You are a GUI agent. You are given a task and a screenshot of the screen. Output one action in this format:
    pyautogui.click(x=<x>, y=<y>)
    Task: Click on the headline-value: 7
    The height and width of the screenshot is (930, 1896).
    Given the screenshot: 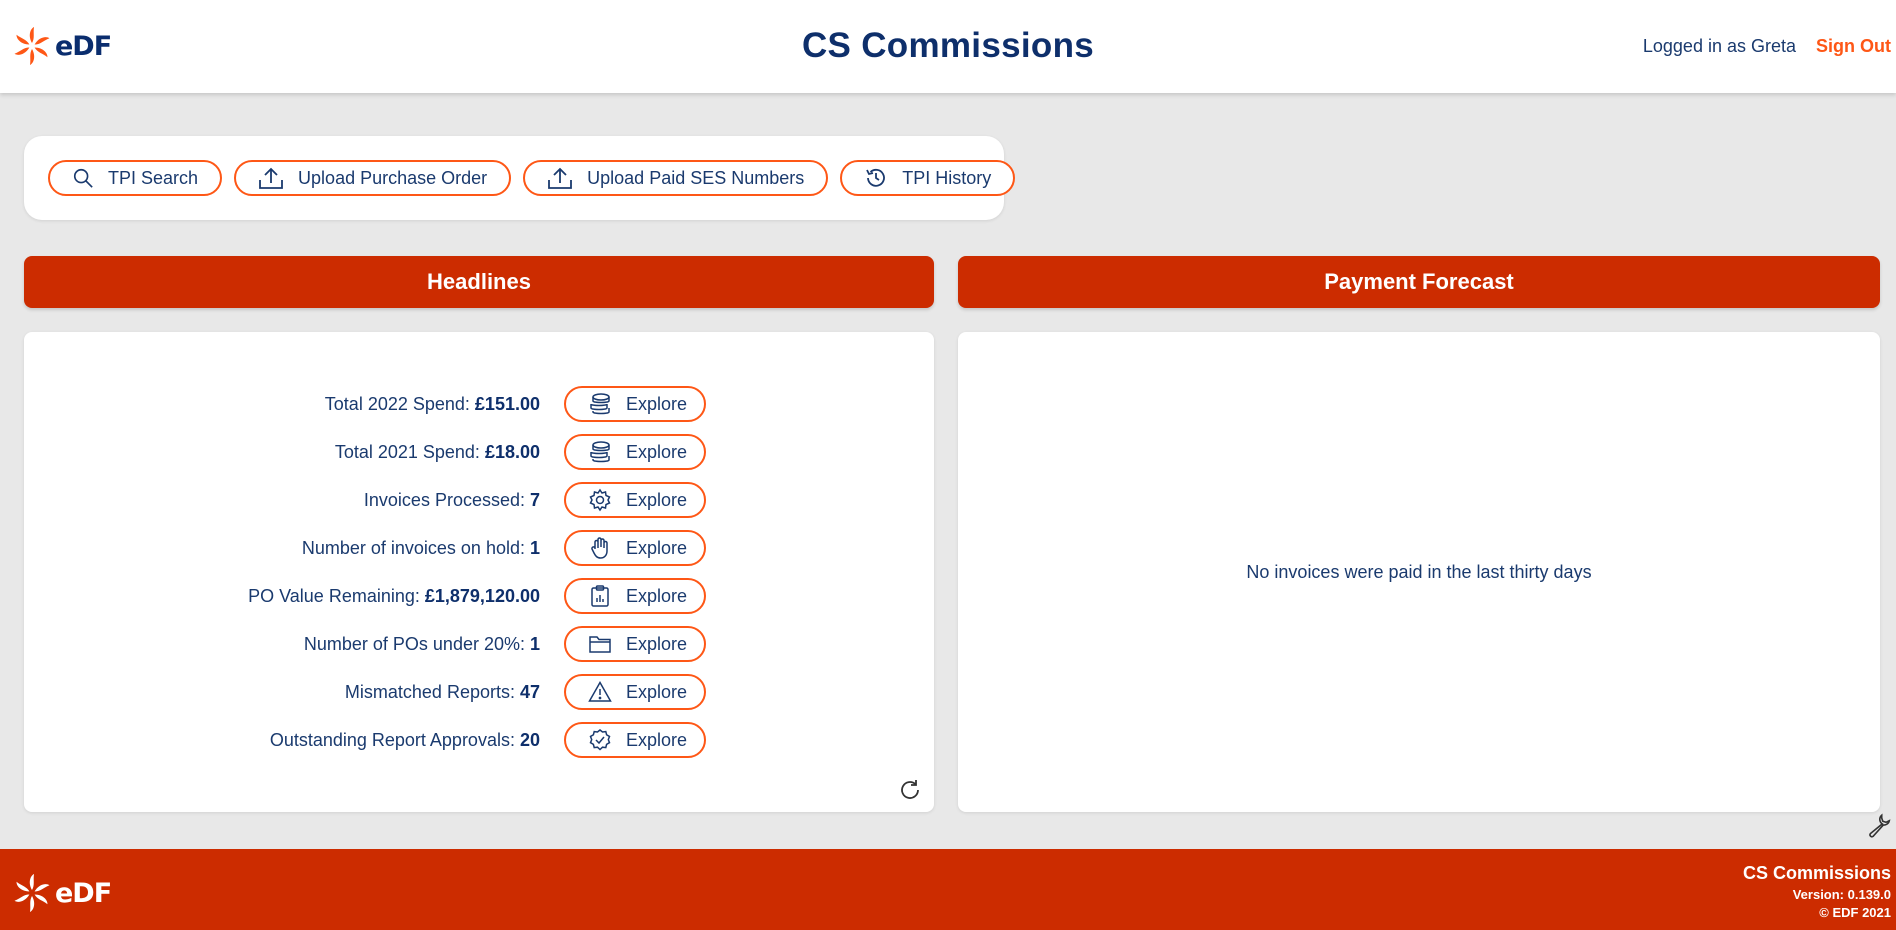 What is the action you would take?
    pyautogui.click(x=534, y=500)
    